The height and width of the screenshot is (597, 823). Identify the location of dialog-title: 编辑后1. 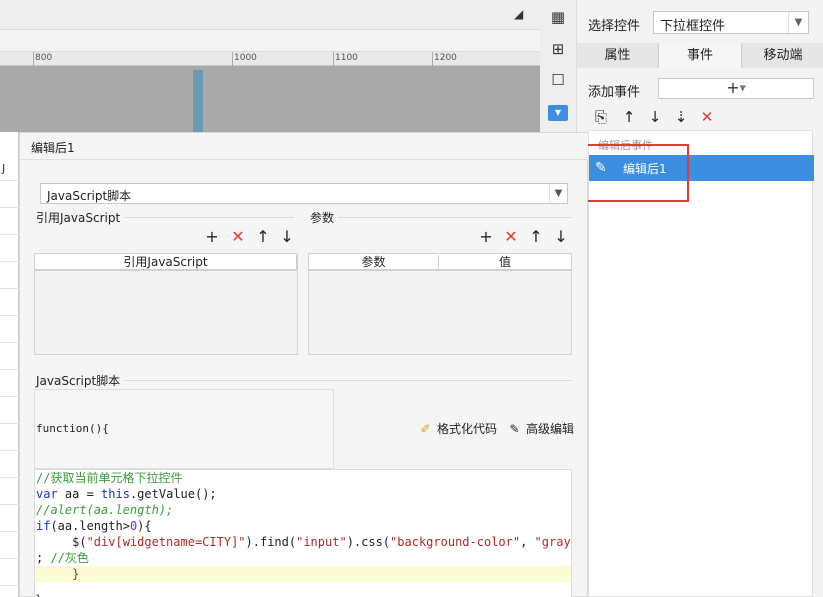
(53, 148).